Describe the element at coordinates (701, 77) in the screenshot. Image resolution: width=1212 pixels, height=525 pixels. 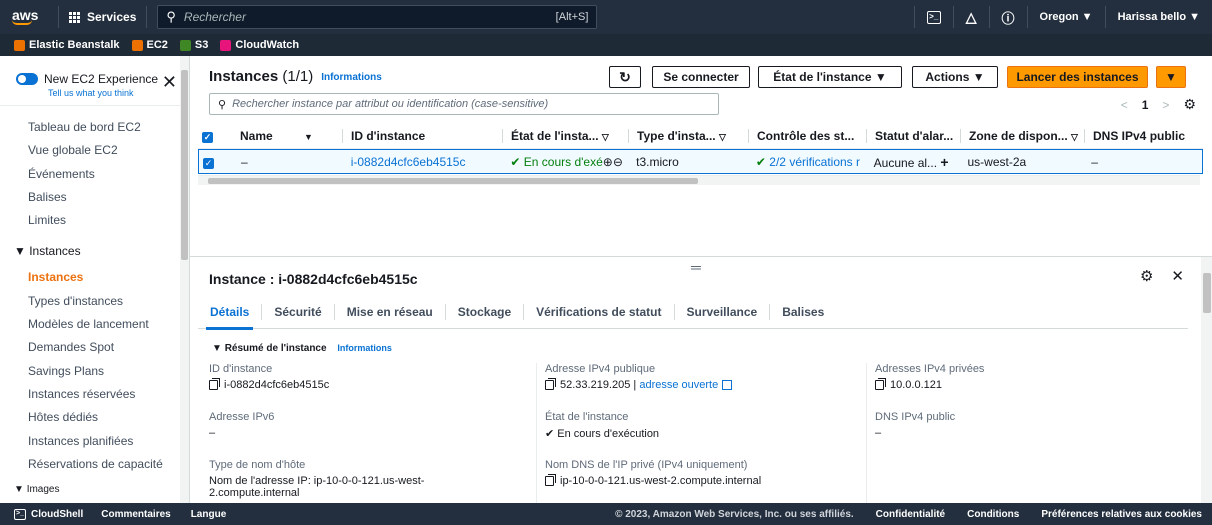
I see `connect-button: Se connecter` at that location.